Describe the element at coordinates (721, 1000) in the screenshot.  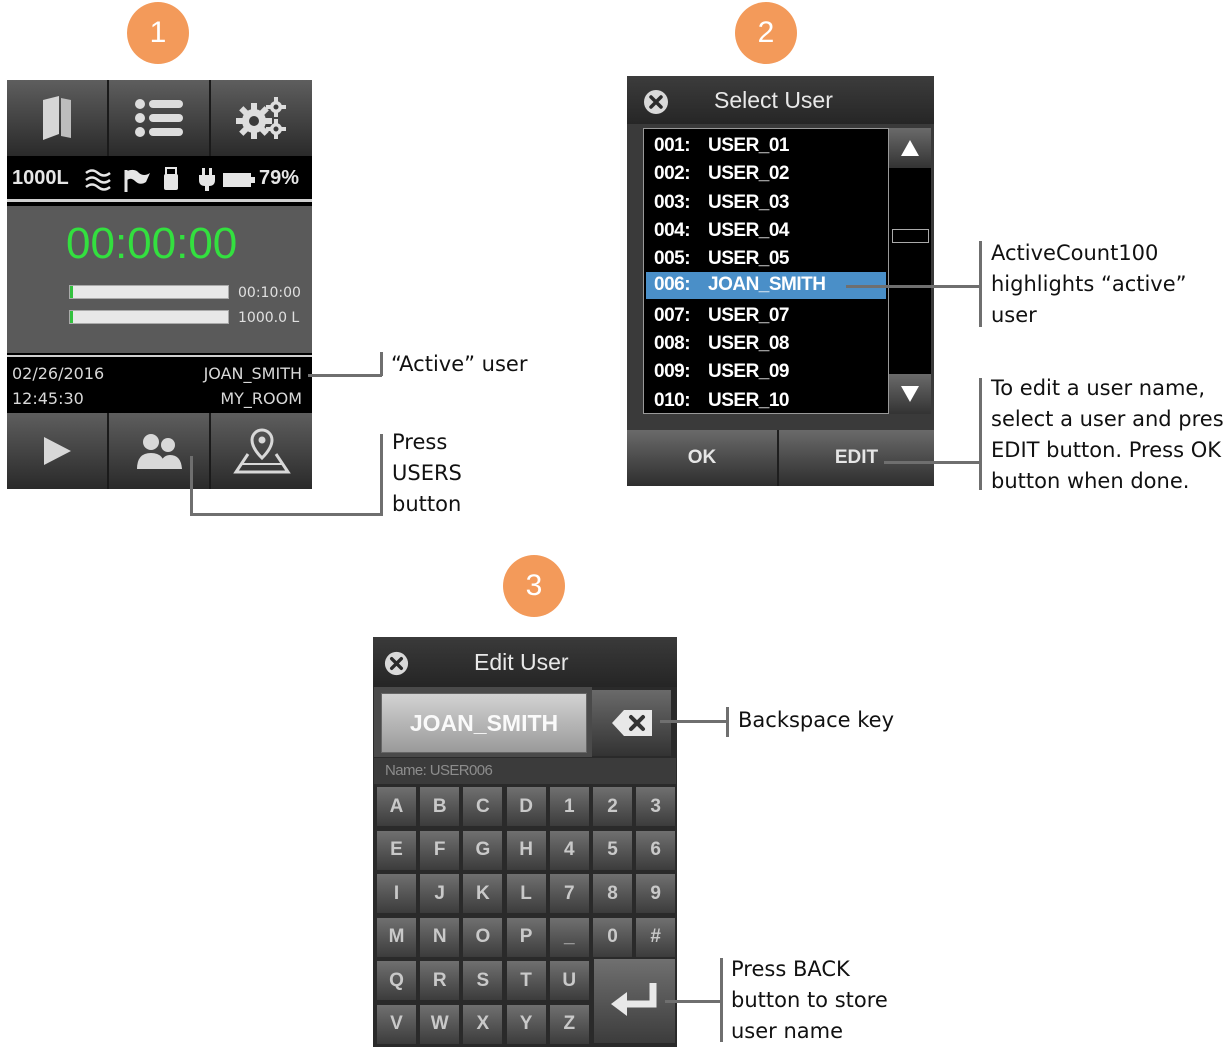
I see `back-bracket` at that location.